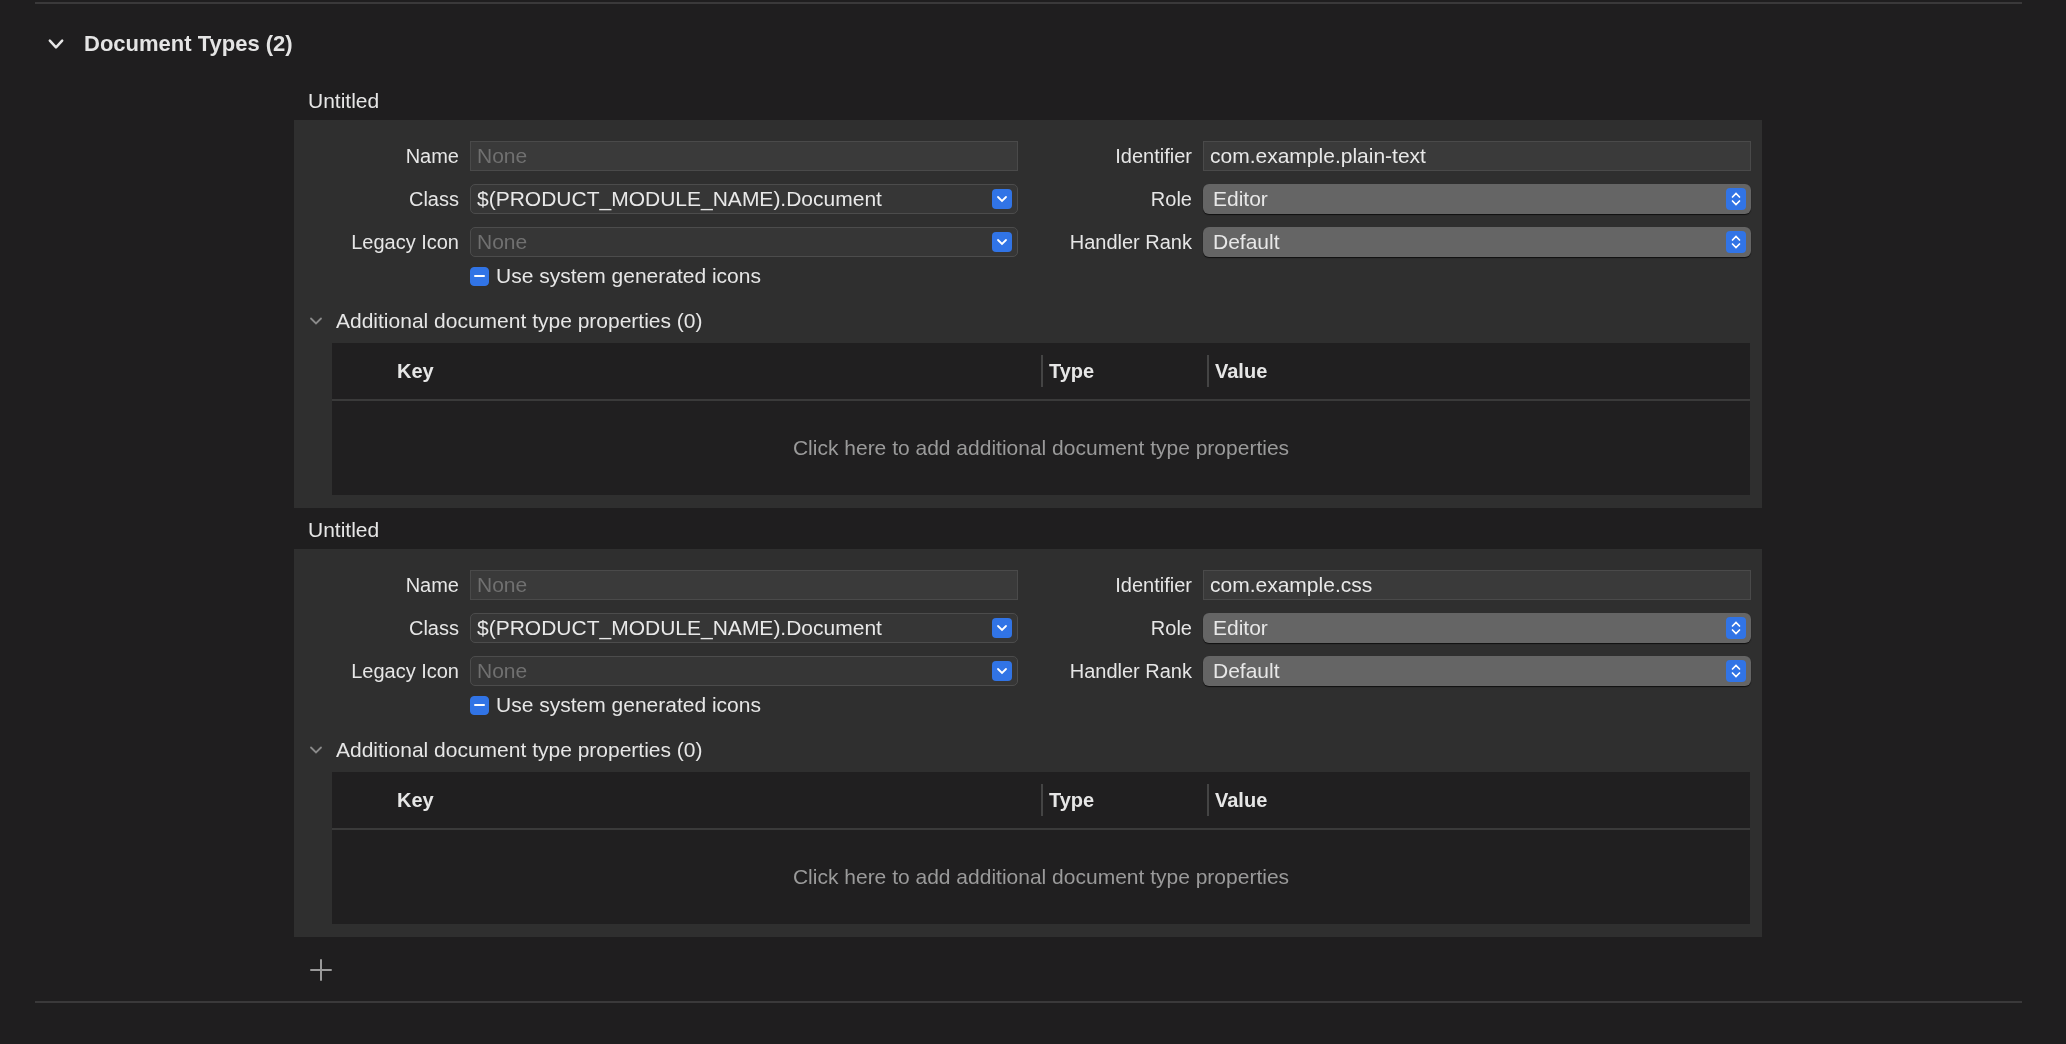 This screenshot has width=2066, height=1044. I want to click on text-field: com.example.plain-text, so click(1477, 156).